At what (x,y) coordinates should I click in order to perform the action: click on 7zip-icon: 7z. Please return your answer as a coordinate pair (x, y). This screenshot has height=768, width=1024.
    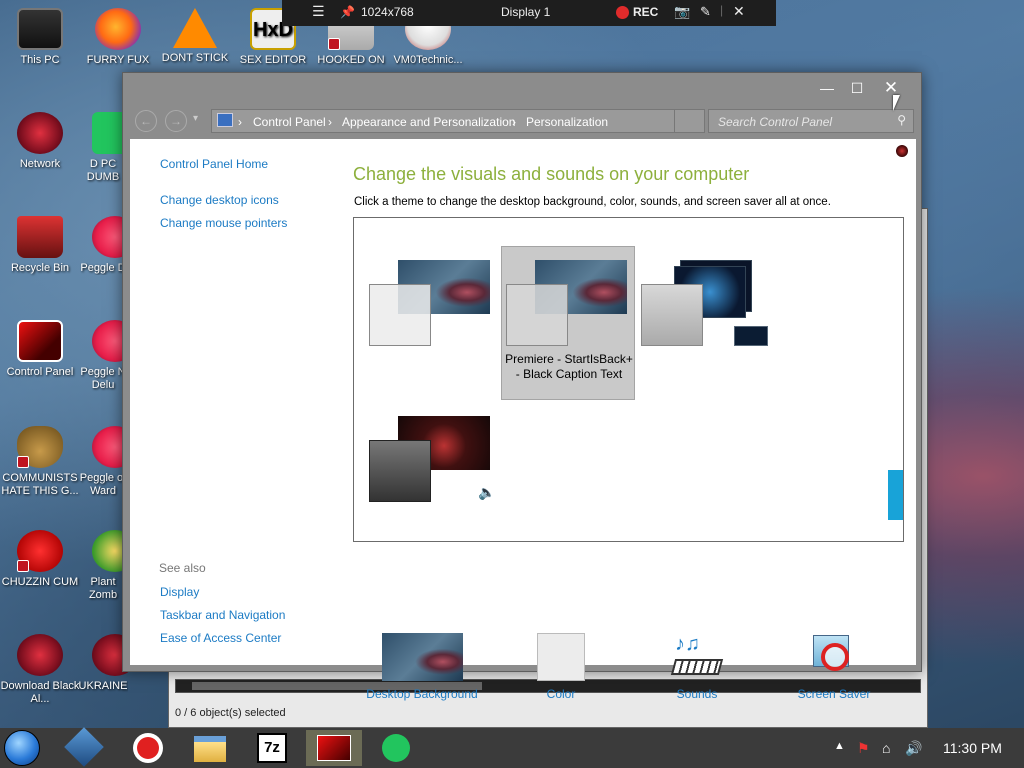
    Looking at the image, I should click on (272, 748).